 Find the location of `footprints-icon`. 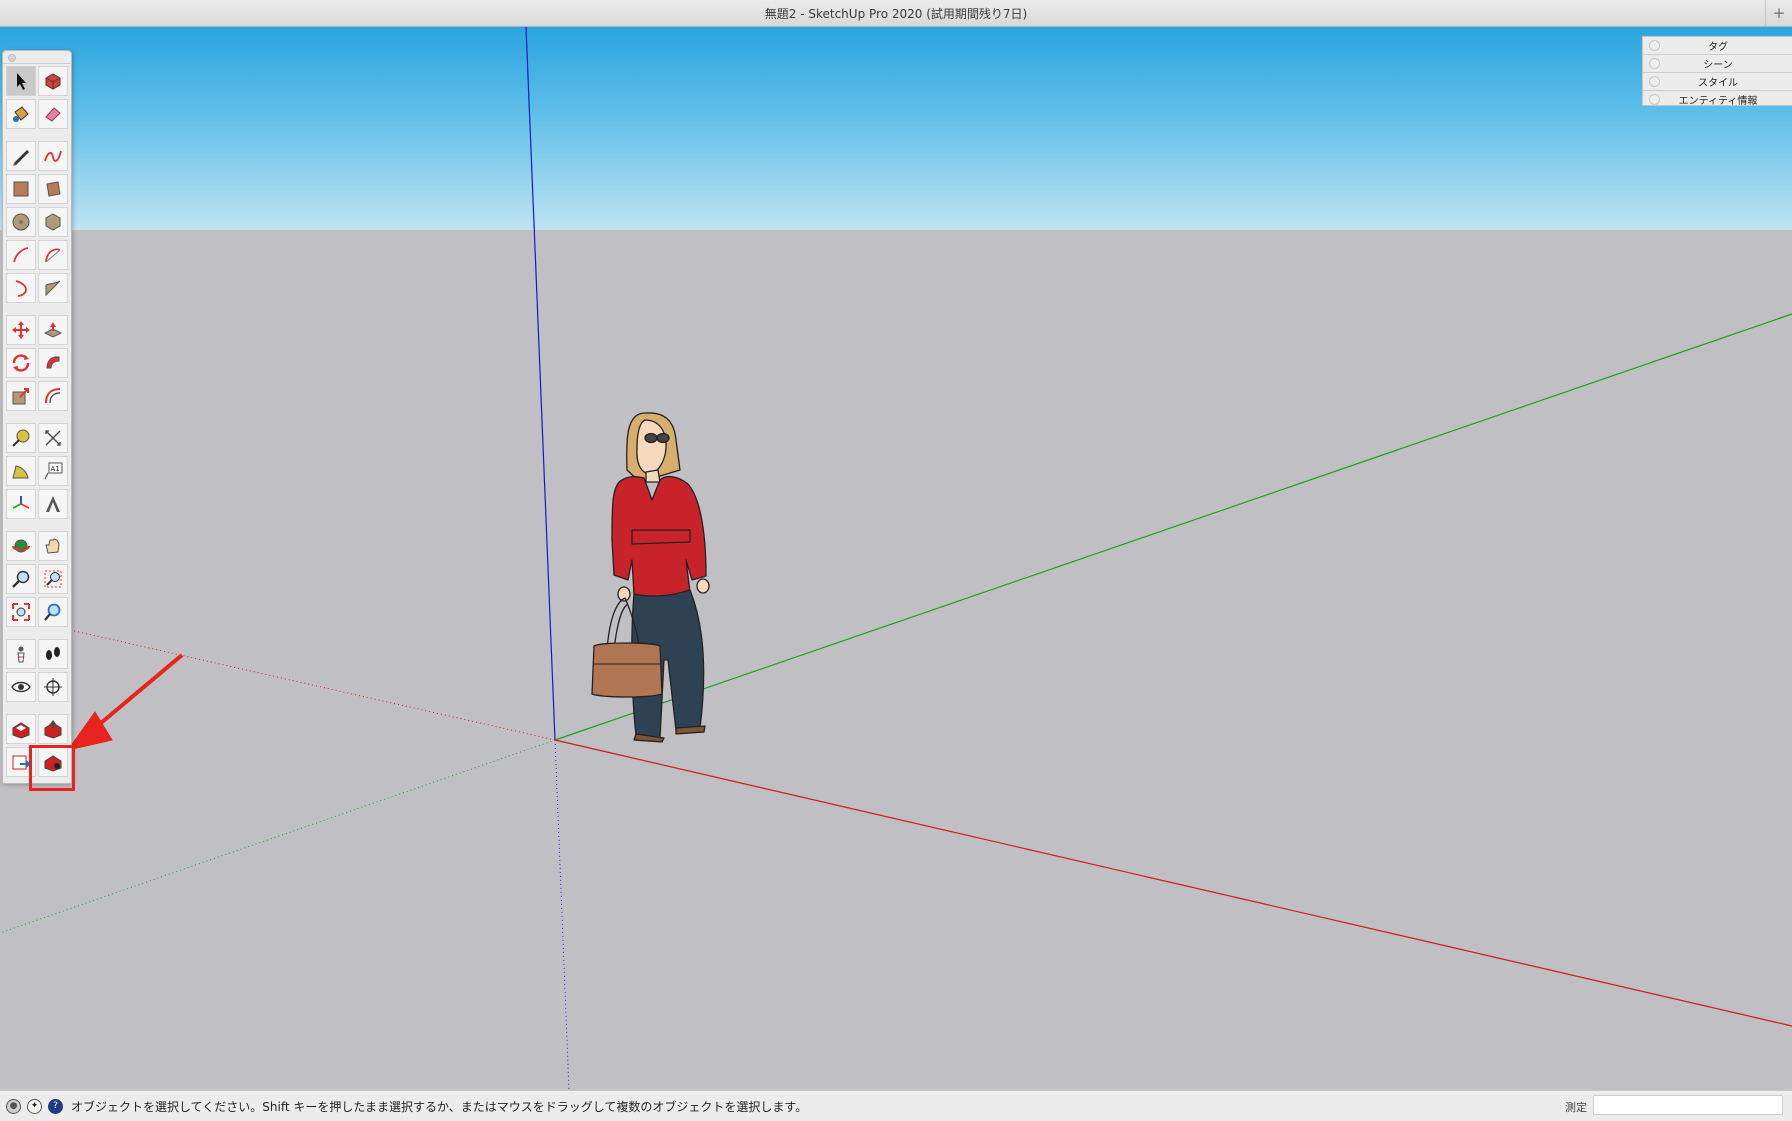

footprints-icon is located at coordinates (53, 653).